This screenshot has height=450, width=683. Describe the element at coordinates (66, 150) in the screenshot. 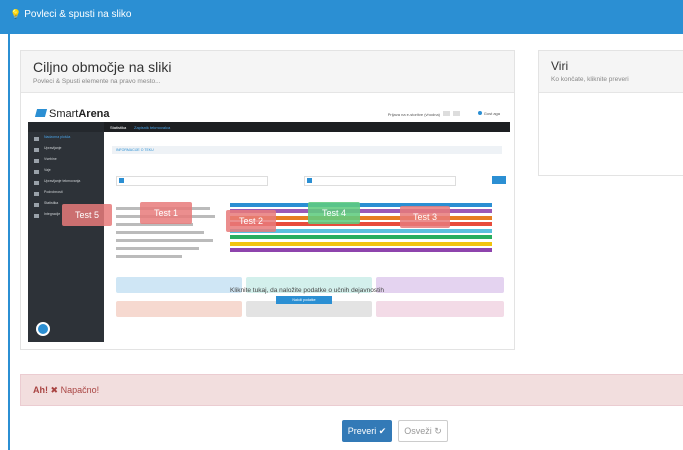

I see `image-sidebar-item: Upravljanje` at that location.